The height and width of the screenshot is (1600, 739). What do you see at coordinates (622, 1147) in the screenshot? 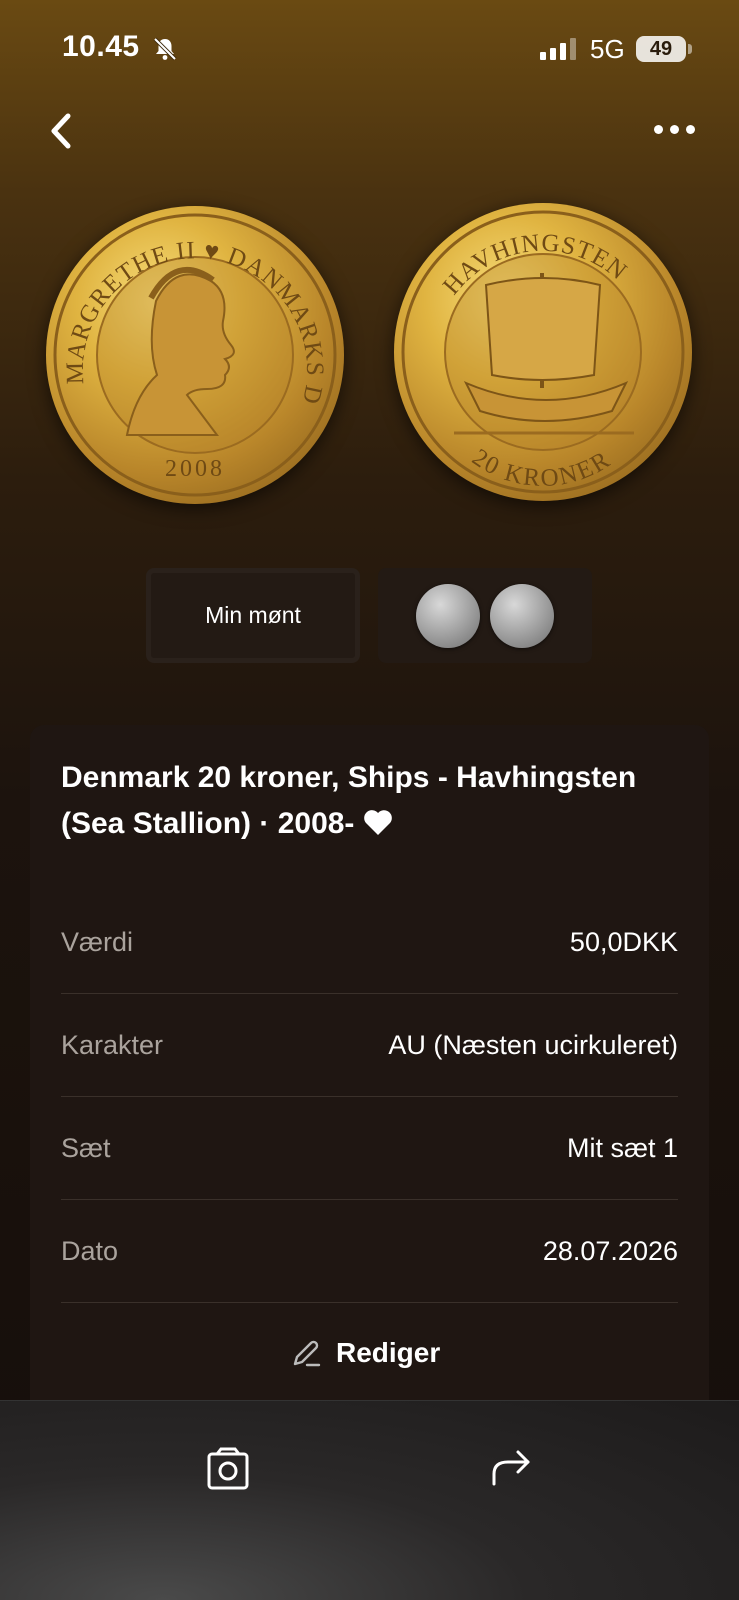
I see `detail-value: Mit sæt 1` at bounding box center [622, 1147].